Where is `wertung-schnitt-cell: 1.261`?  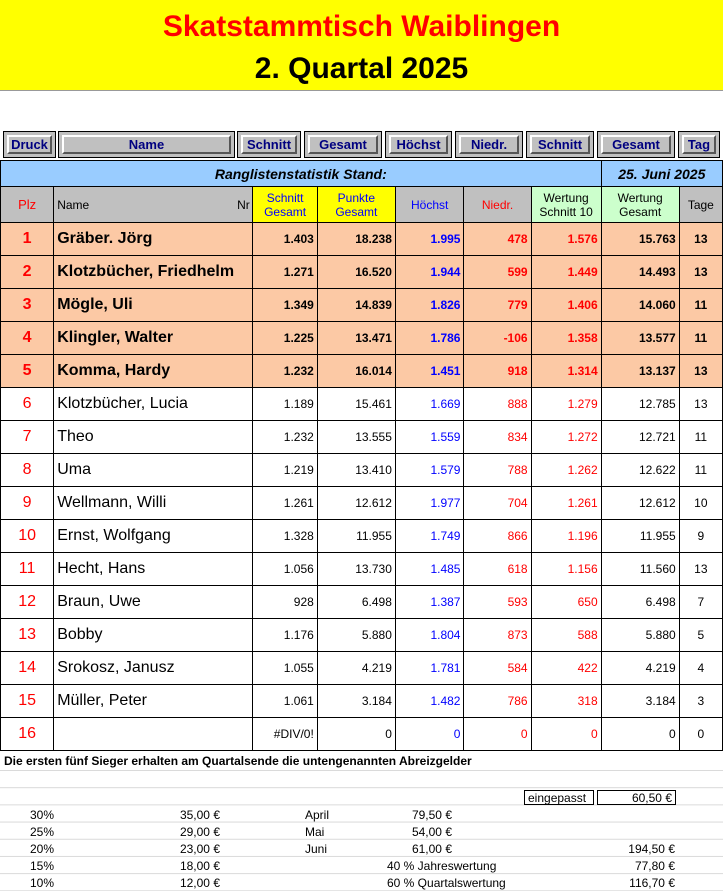
wertung-schnitt-cell: 1.261 is located at coordinates (566, 503).